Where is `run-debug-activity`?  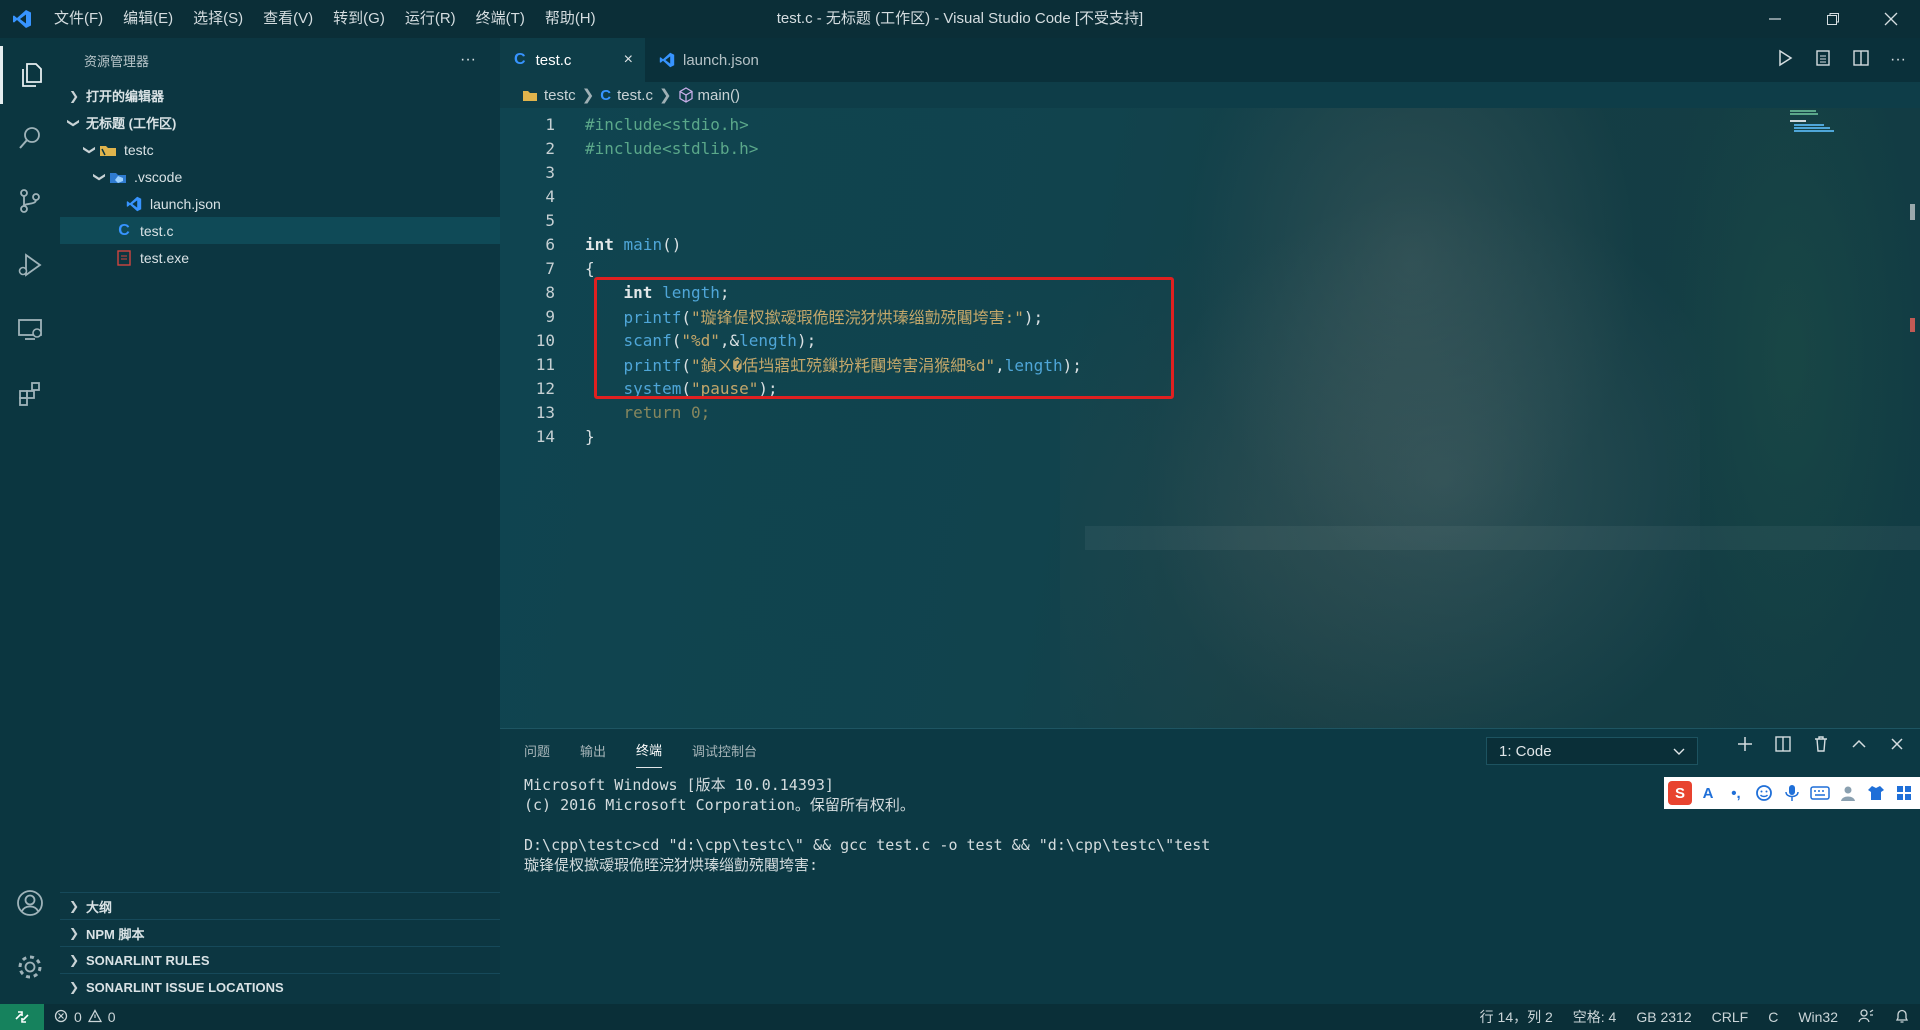
run-debug-activity is located at coordinates (30, 265).